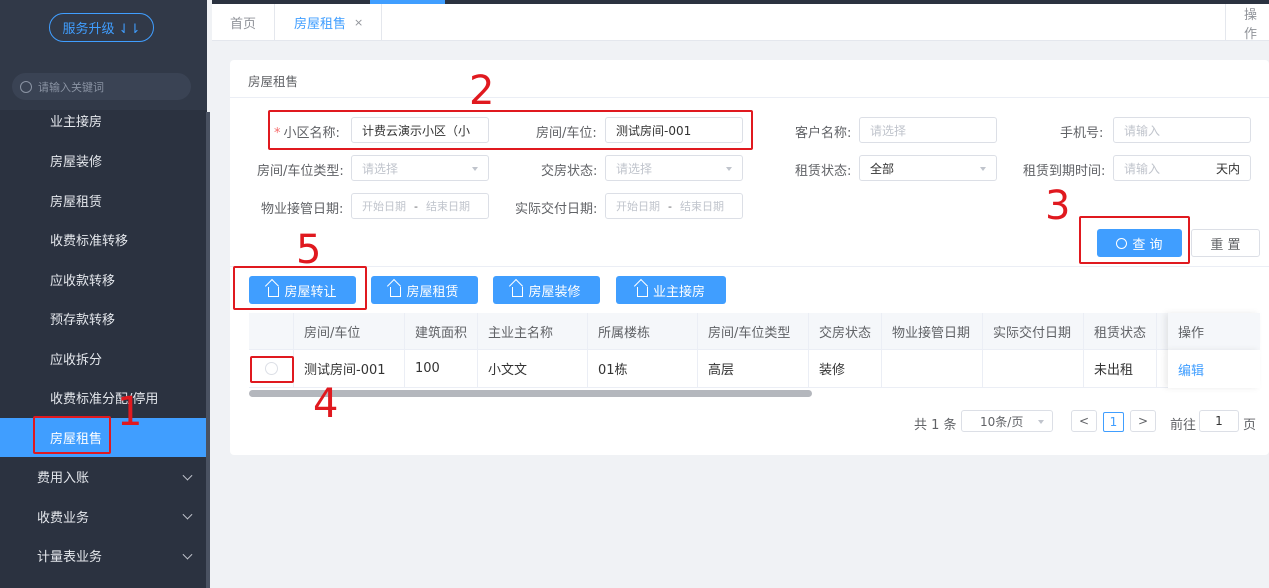  What do you see at coordinates (103, 359) in the screenshot?
I see `sidebar-item-receivable-split: 应收拆分` at bounding box center [103, 359].